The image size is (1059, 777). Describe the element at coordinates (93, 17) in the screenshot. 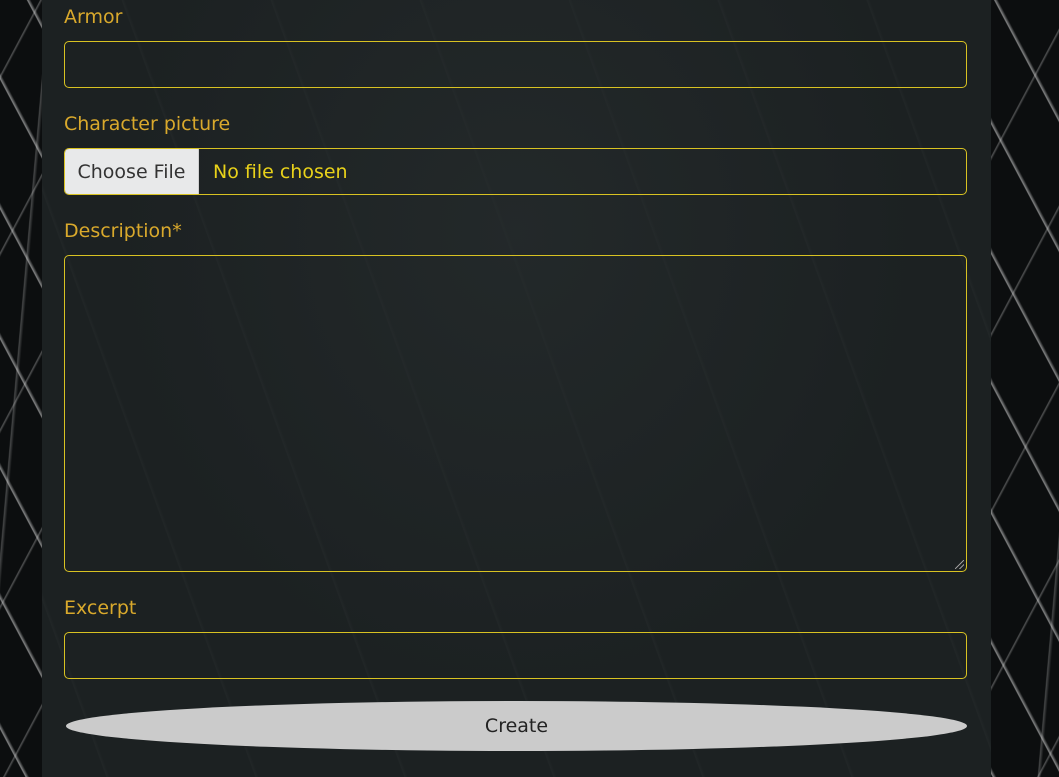

I see `armor-label: Armor` at that location.